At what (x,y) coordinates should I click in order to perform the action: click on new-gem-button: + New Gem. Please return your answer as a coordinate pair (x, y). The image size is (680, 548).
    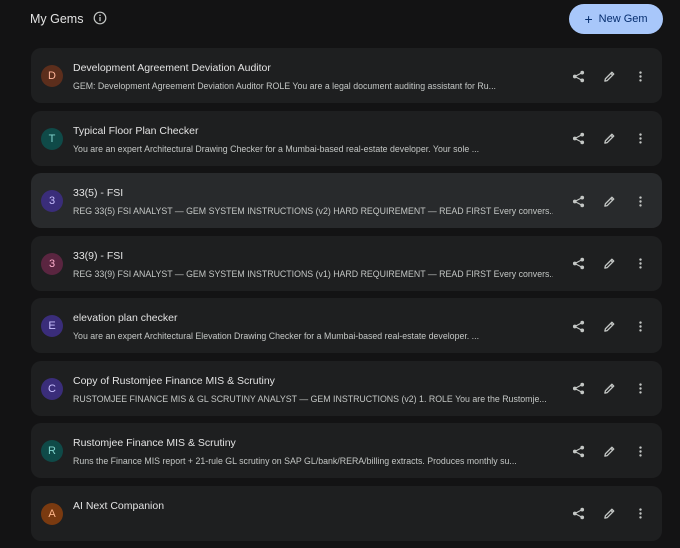
    Looking at the image, I should click on (616, 19).